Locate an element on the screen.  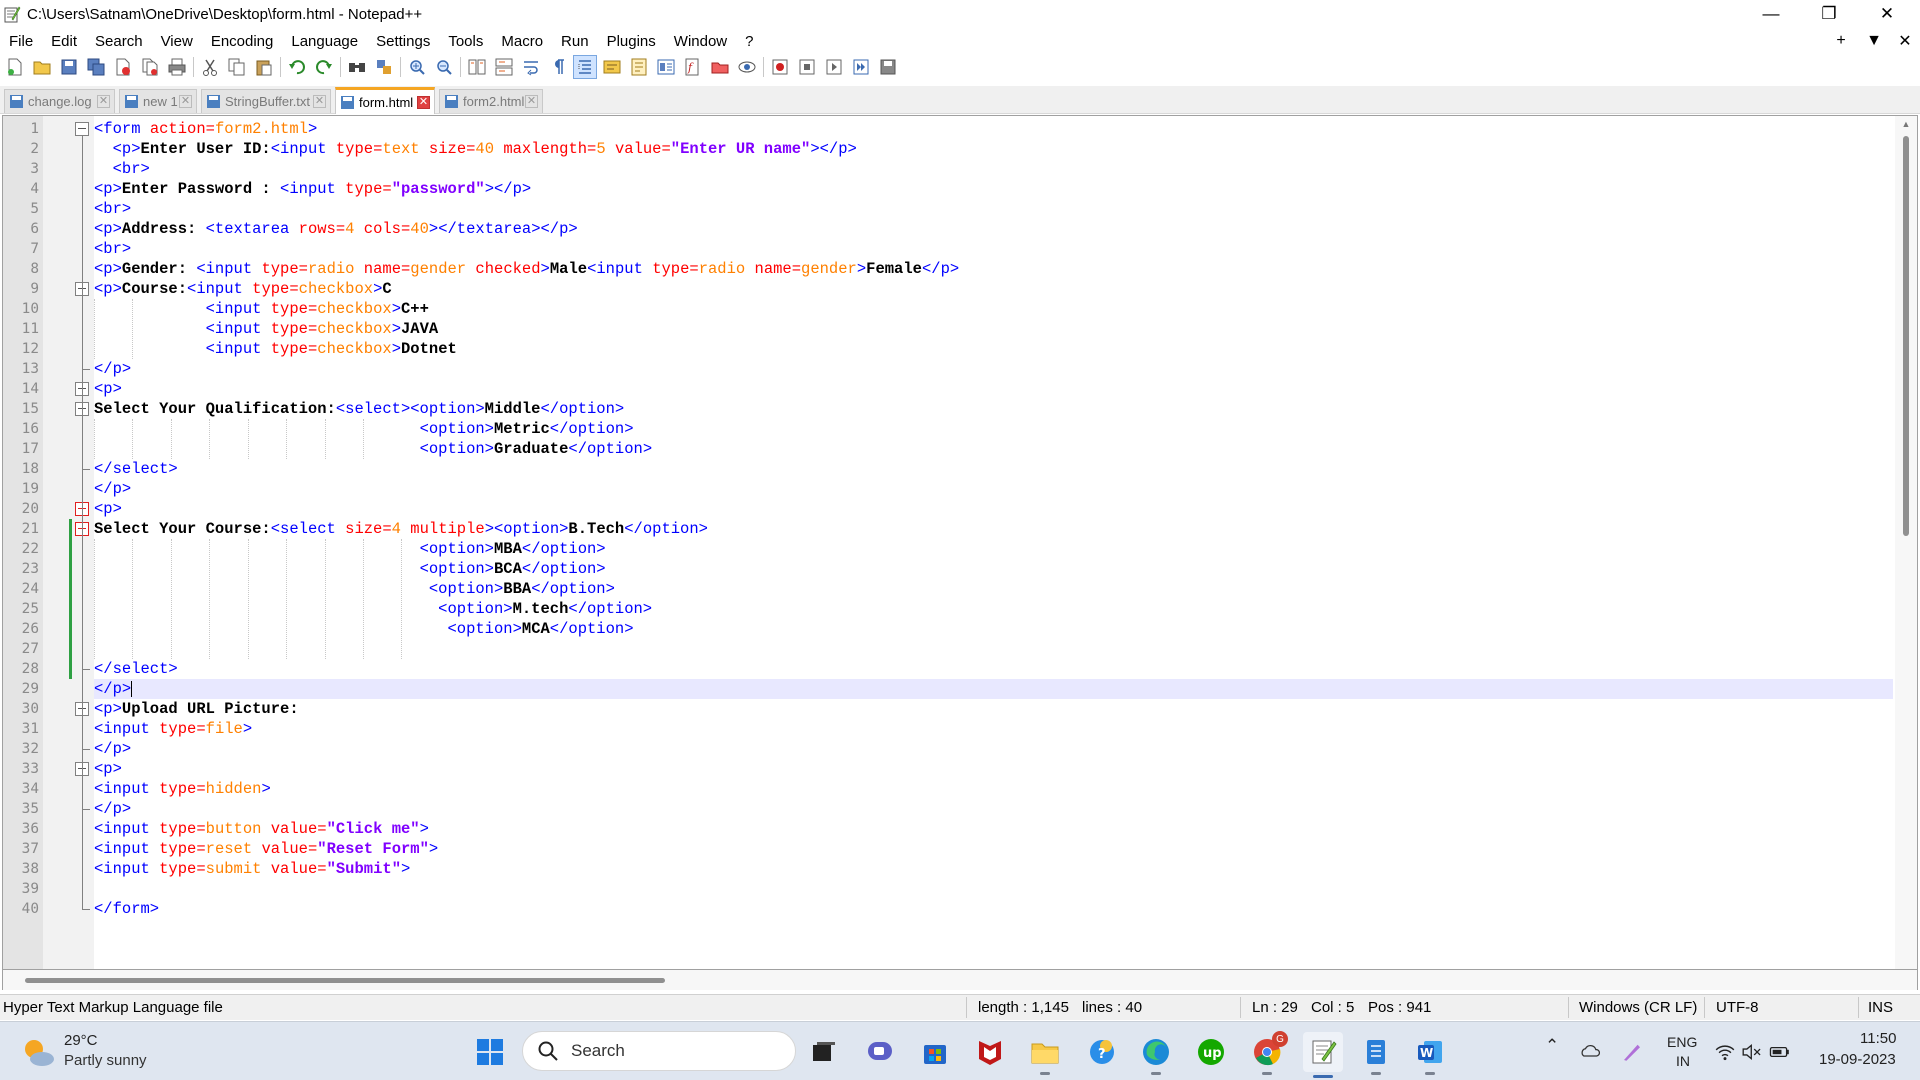
open-file-icon is located at coordinates (42, 67).